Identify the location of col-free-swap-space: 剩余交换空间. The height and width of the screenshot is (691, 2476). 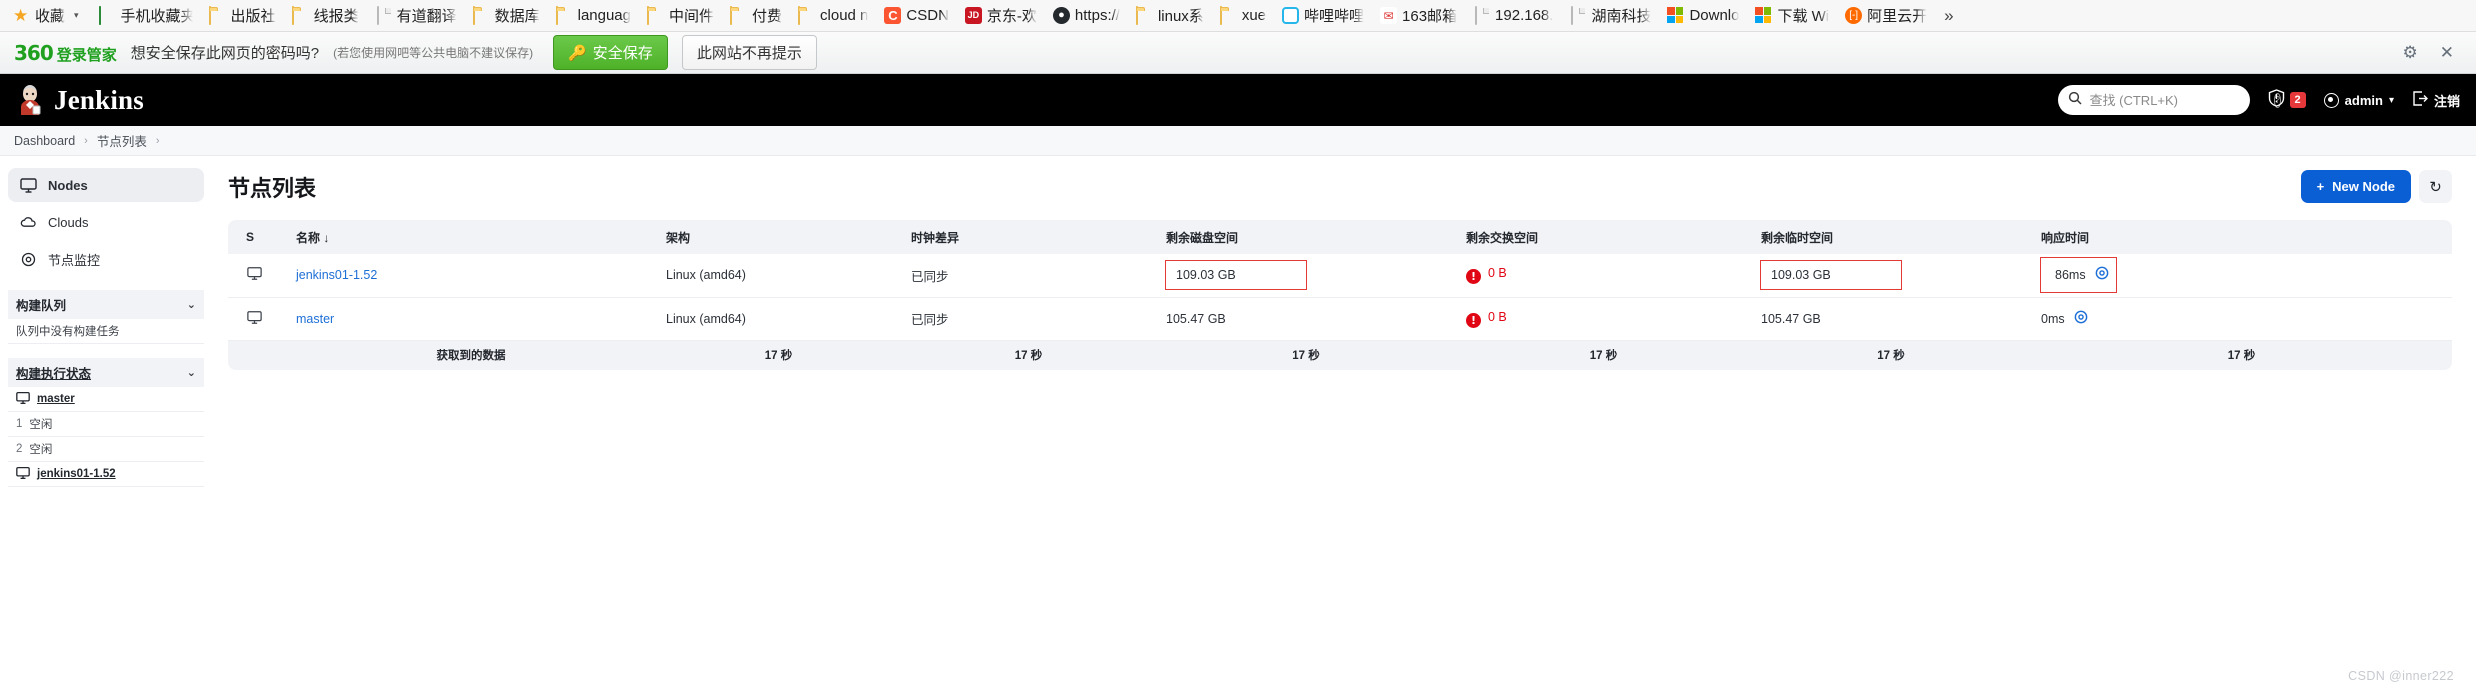
(1603, 237).